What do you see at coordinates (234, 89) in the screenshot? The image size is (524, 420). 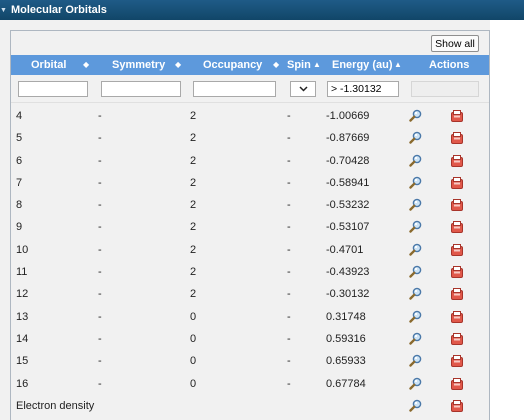 I see `occupancy-filter-input` at bounding box center [234, 89].